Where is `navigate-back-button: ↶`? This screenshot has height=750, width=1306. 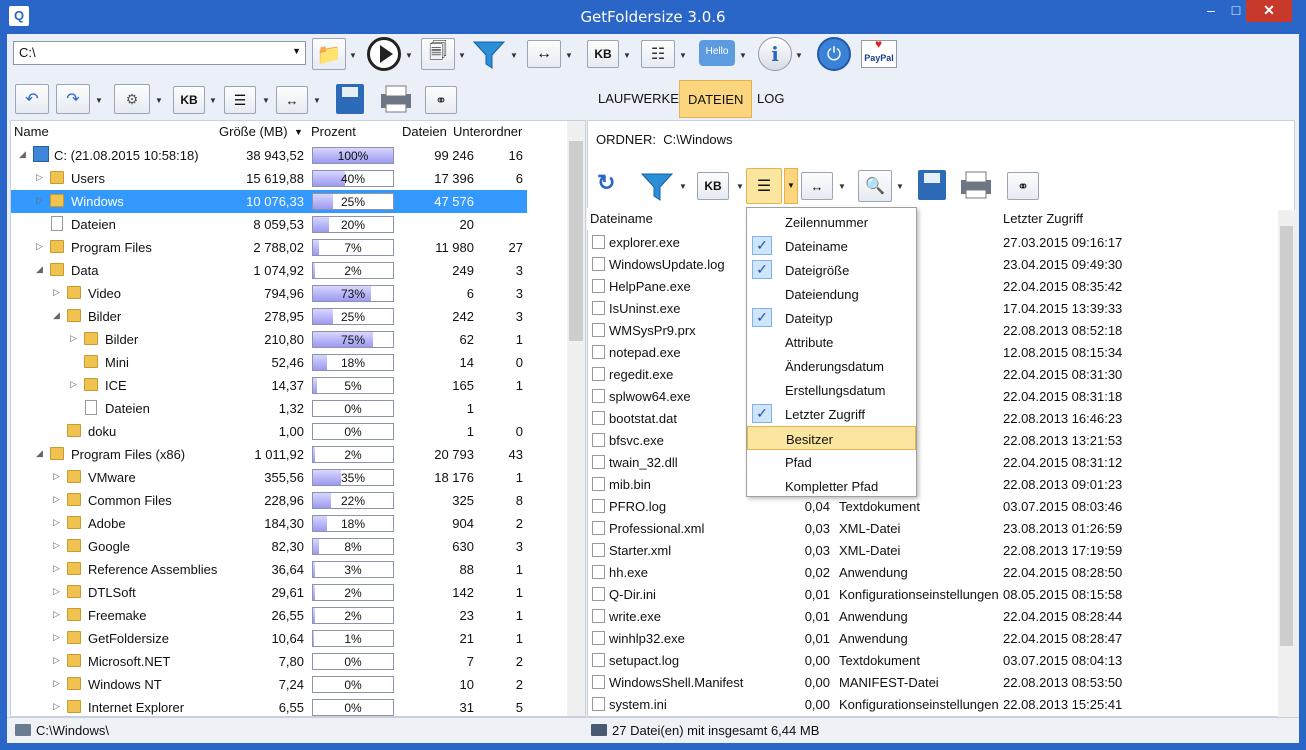
navigate-back-button: ↶ is located at coordinates (32, 99).